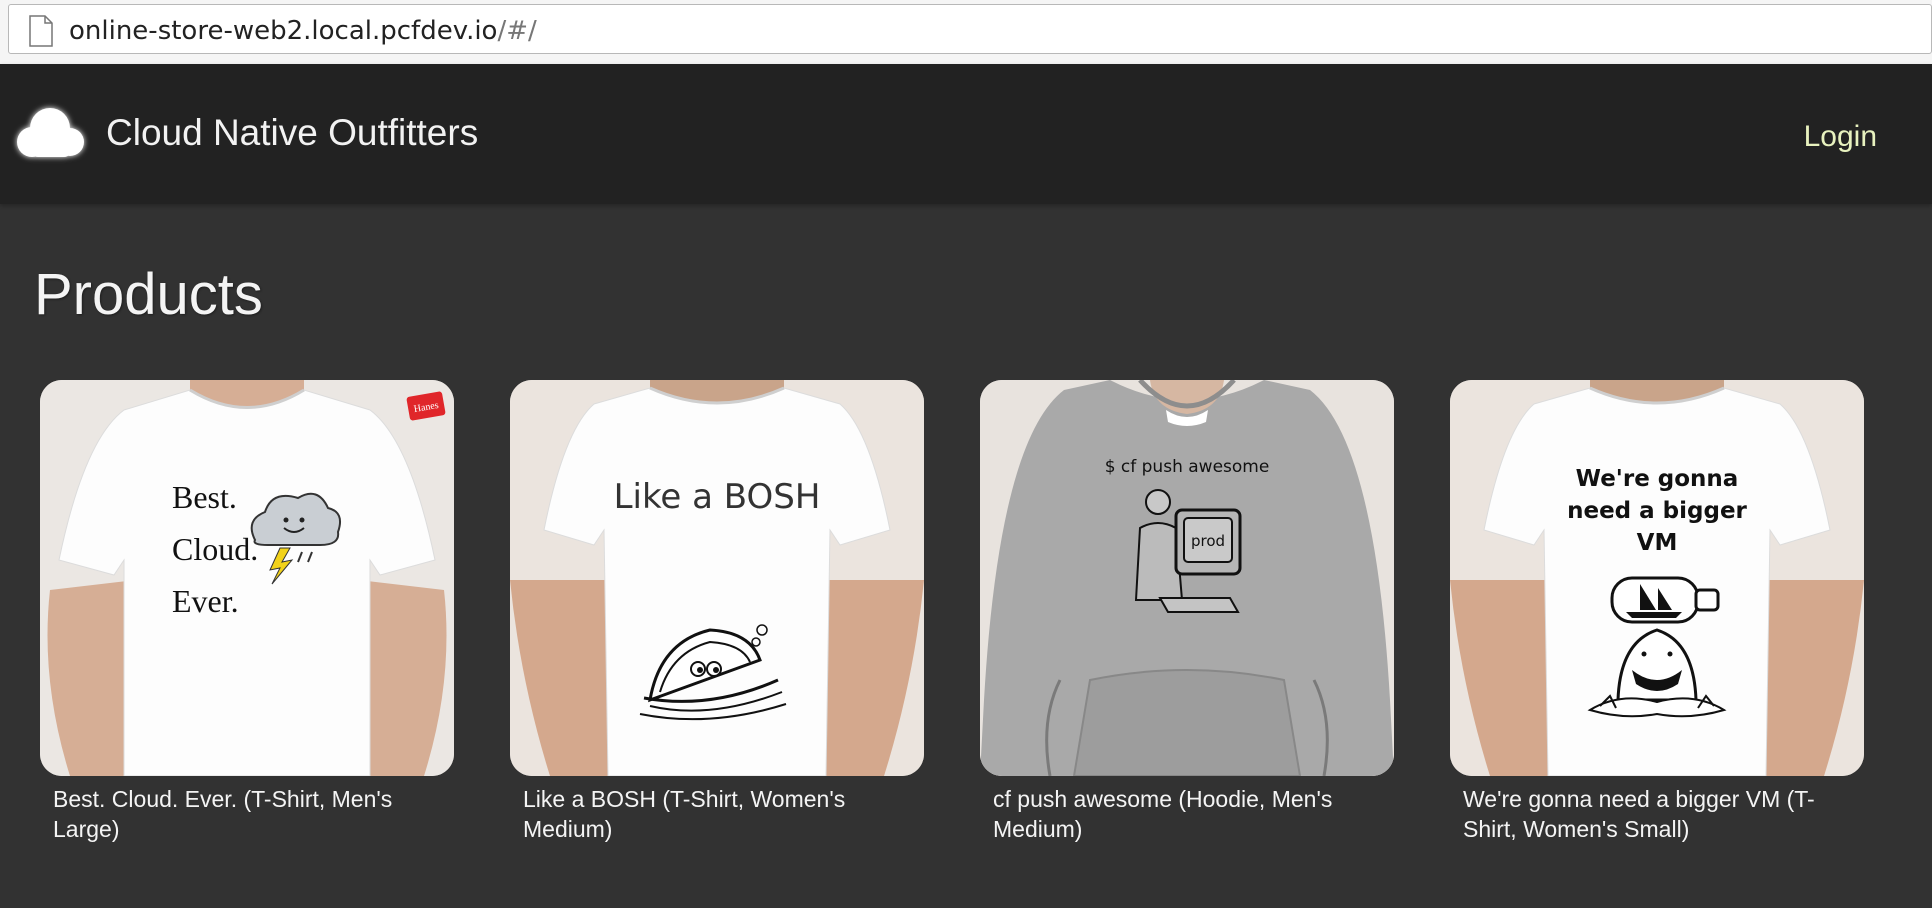 The width and height of the screenshot is (1932, 908). I want to click on page-icon, so click(41, 31).